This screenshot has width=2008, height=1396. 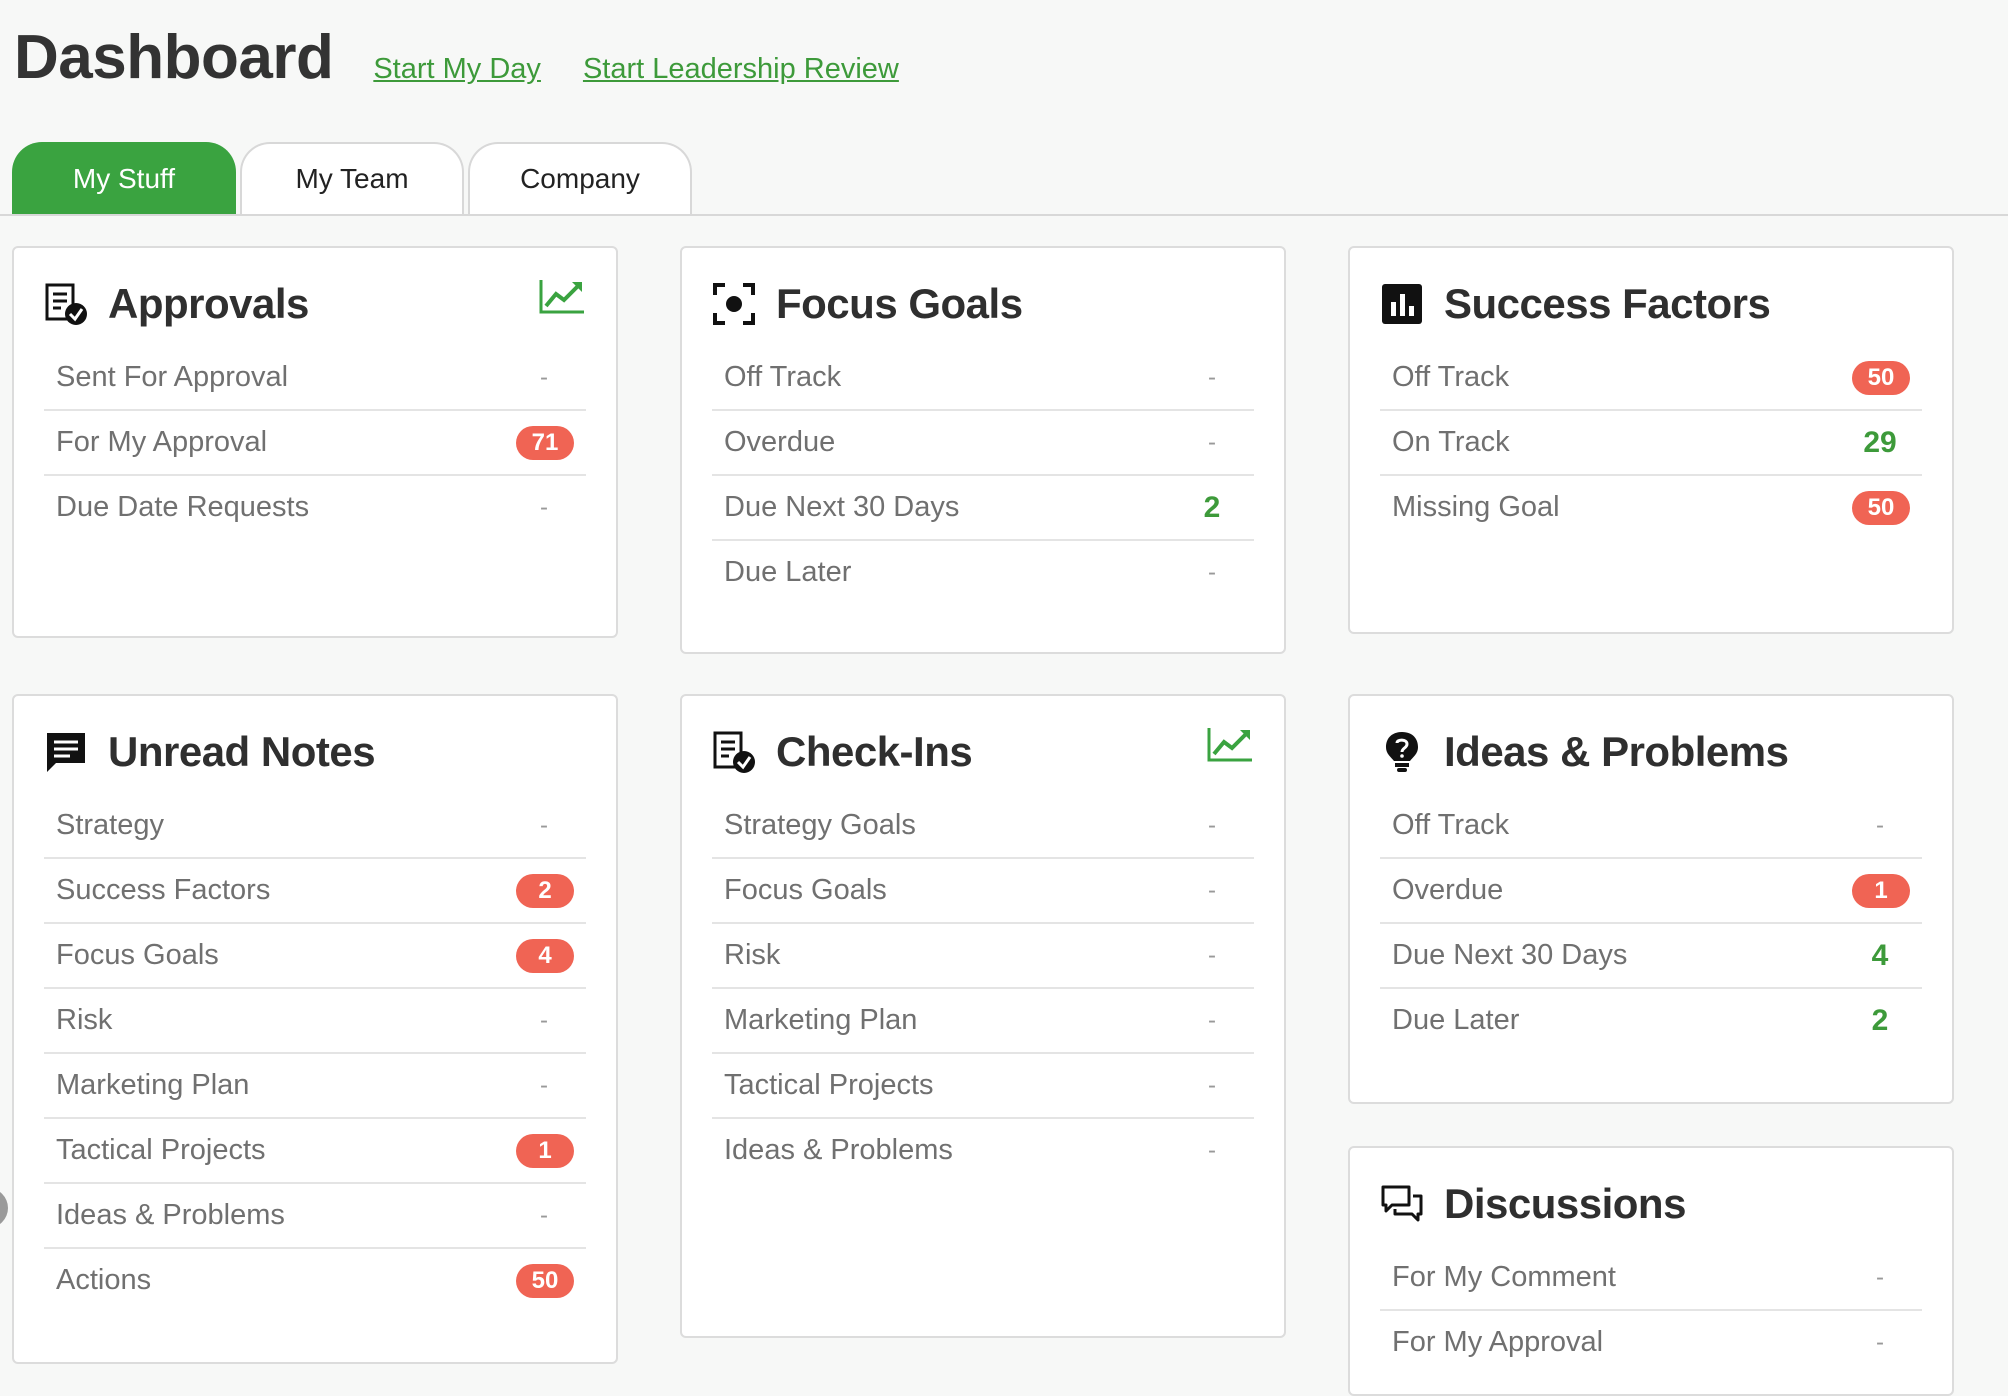 I want to click on list-item: Overdue 1, so click(x=1651, y=891).